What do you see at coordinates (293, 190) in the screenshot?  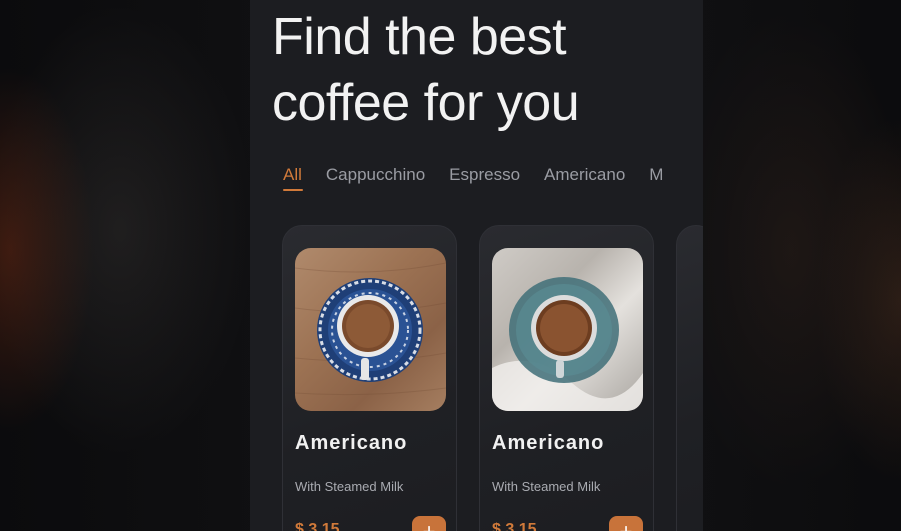 I see `active-tab-indicator` at bounding box center [293, 190].